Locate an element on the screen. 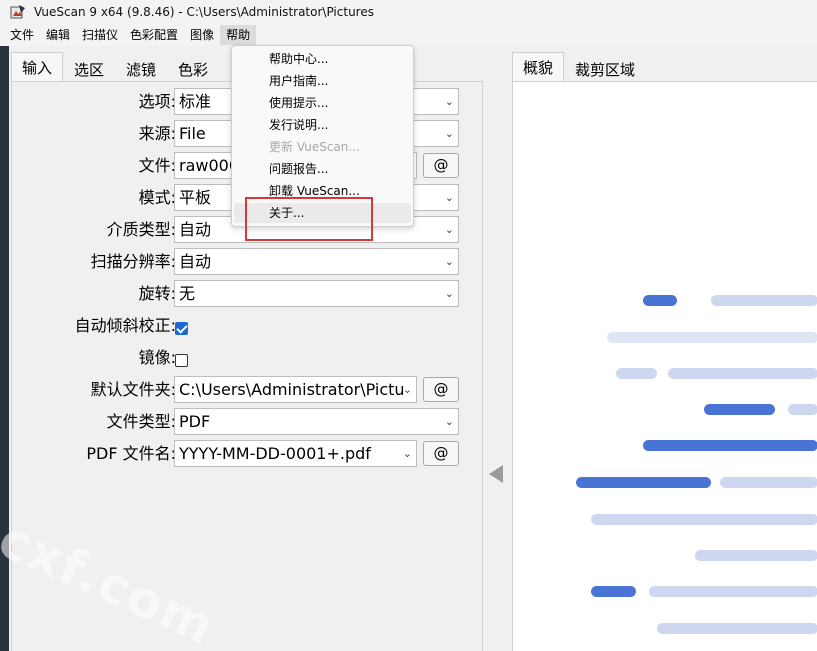 This screenshot has height=651, width=817. auto-deskew-checkbox is located at coordinates (181, 328).